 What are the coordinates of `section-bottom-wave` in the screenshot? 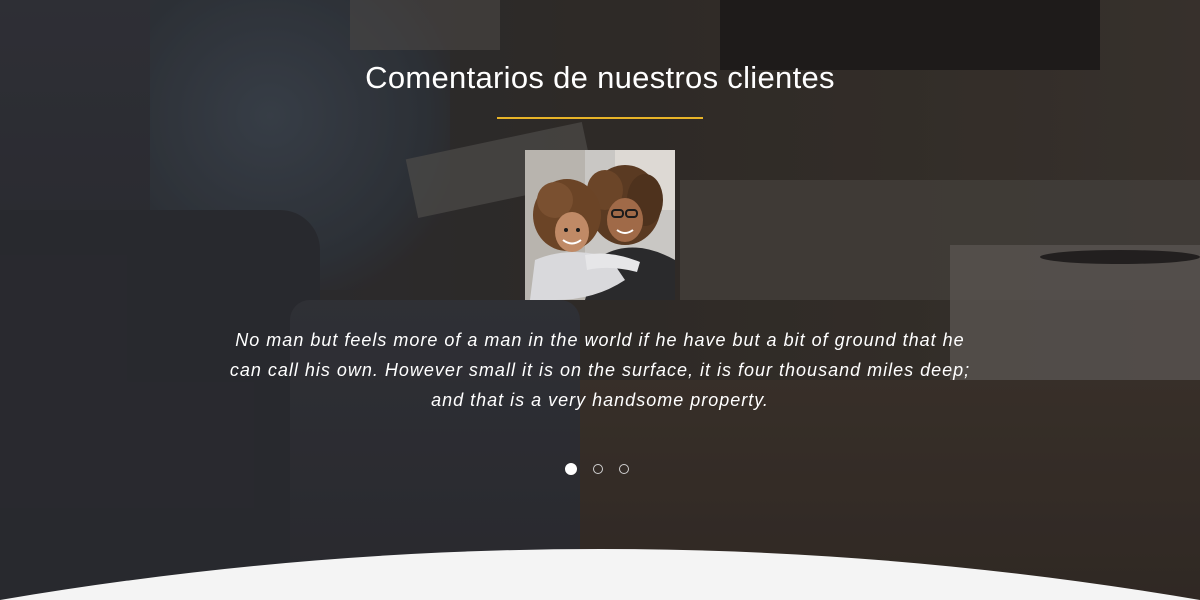 It's located at (600, 574).